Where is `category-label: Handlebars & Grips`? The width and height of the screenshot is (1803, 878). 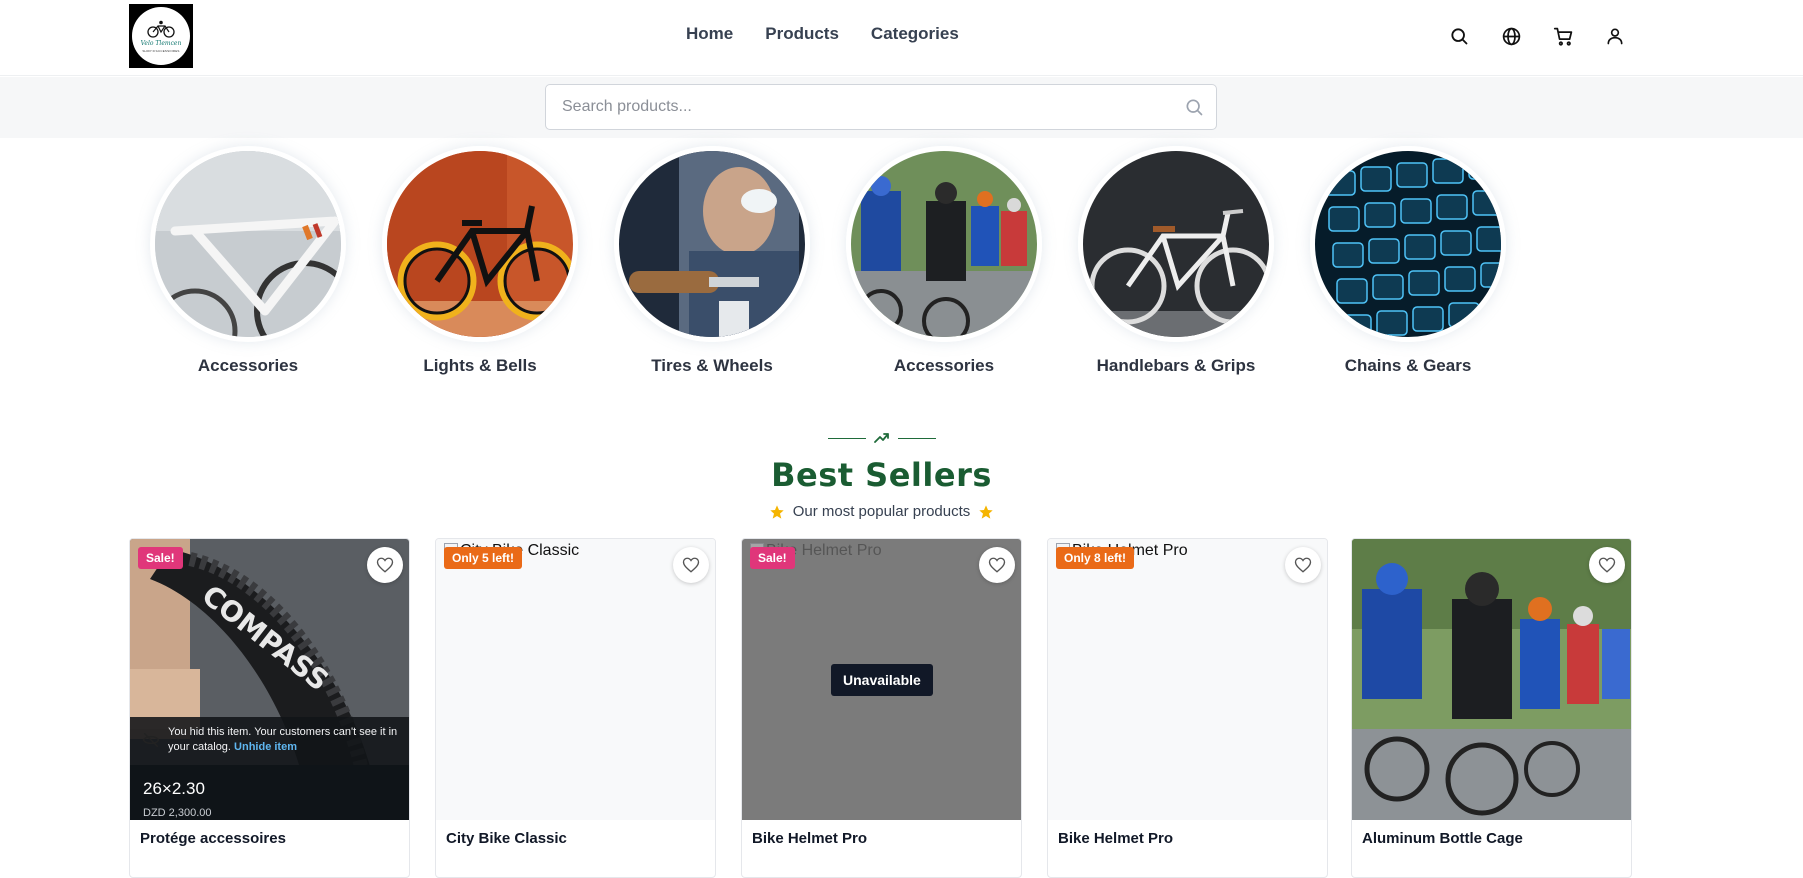
category-label: Handlebars & Grips is located at coordinates (1176, 365).